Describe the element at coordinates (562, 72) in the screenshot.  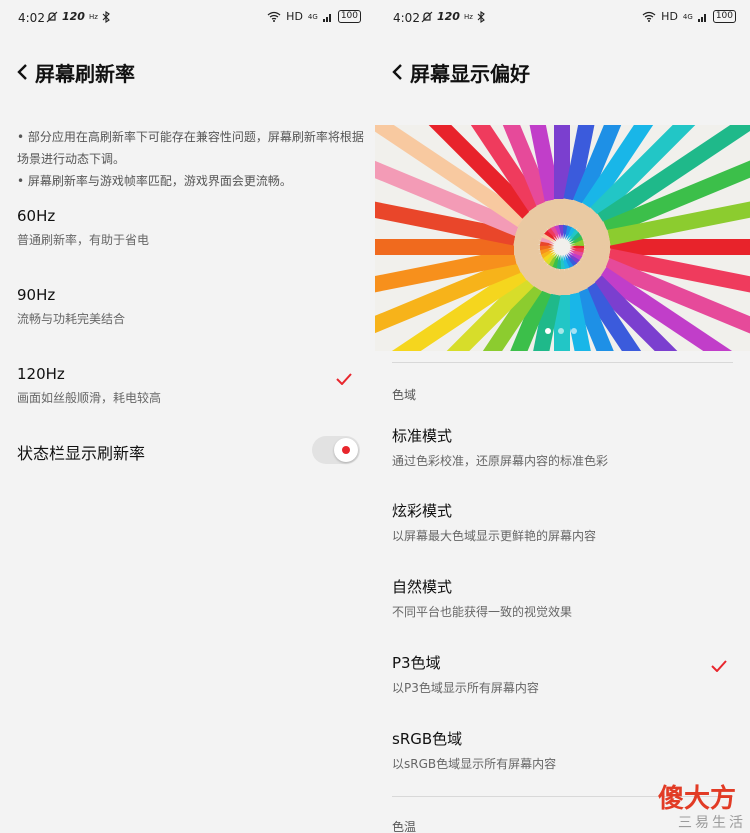
I see `header: 屏幕显示偏好` at that location.